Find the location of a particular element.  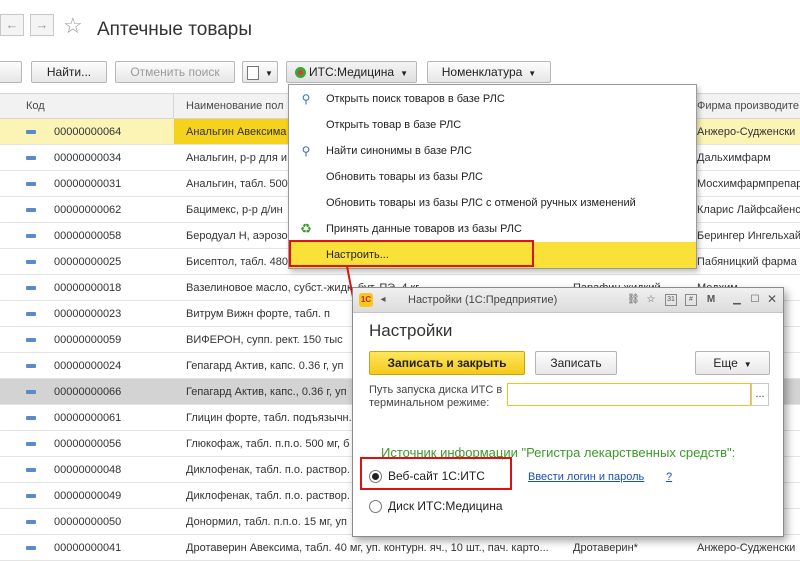

arrow-left-icon: ← is located at coordinates (12, 24).